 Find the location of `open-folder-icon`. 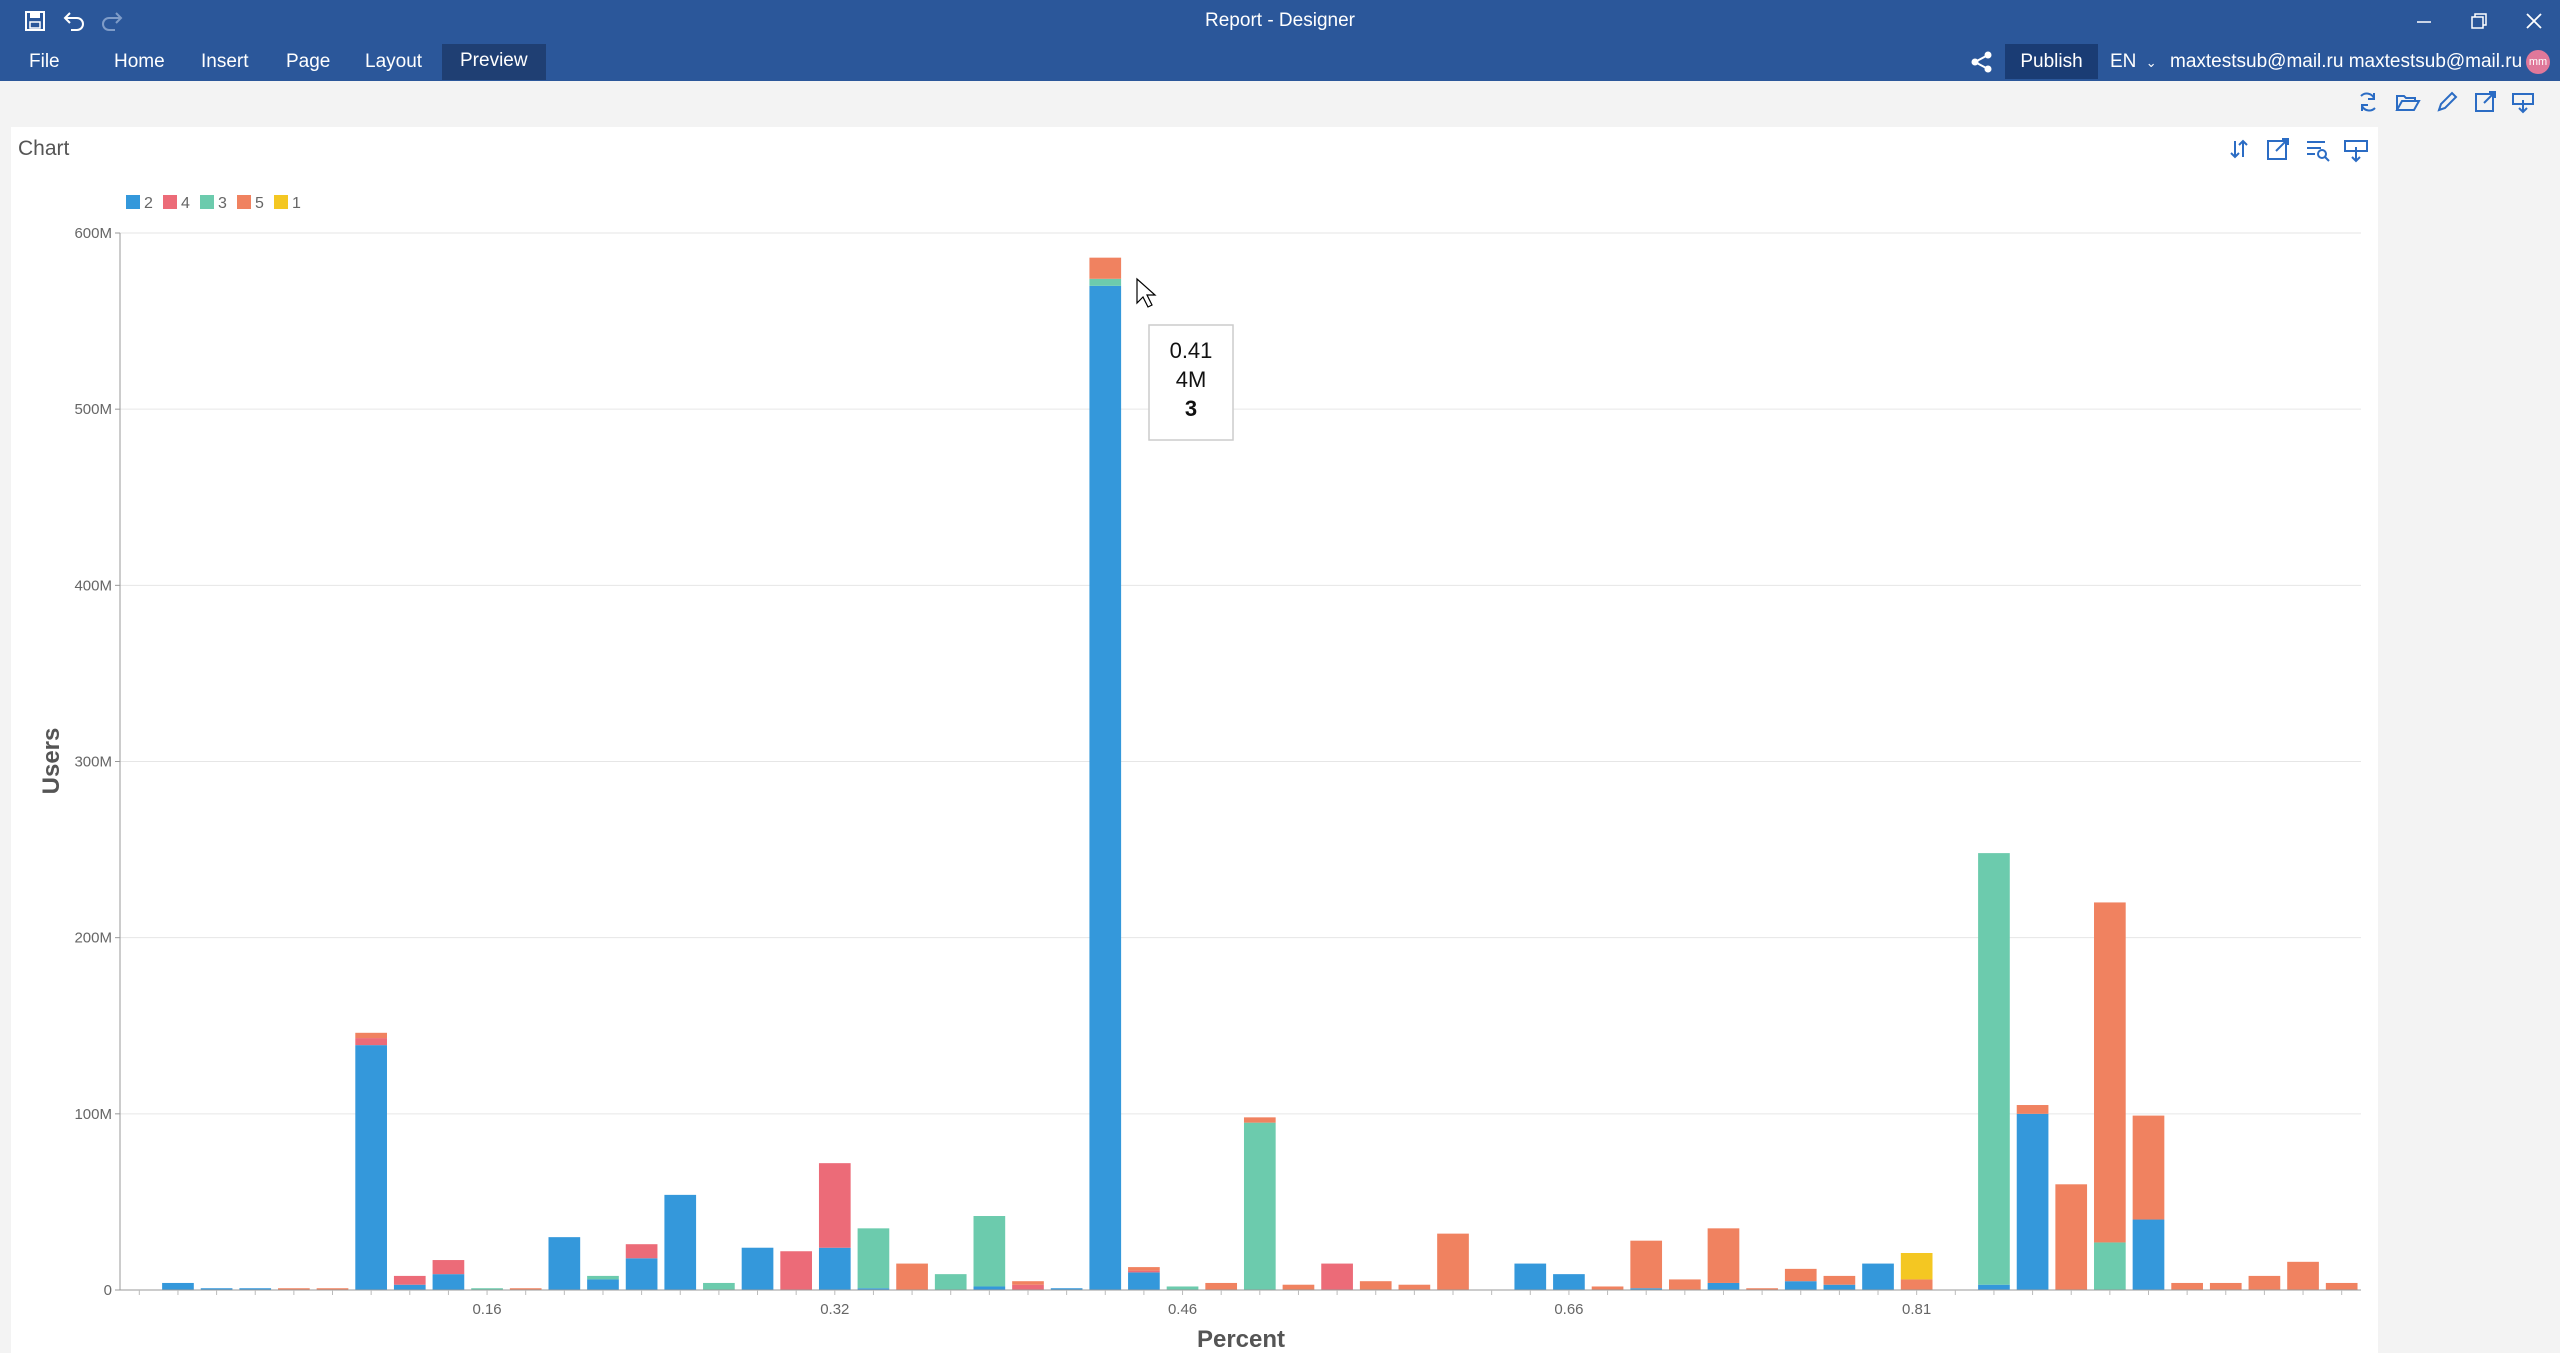

open-folder-icon is located at coordinates (2408, 103).